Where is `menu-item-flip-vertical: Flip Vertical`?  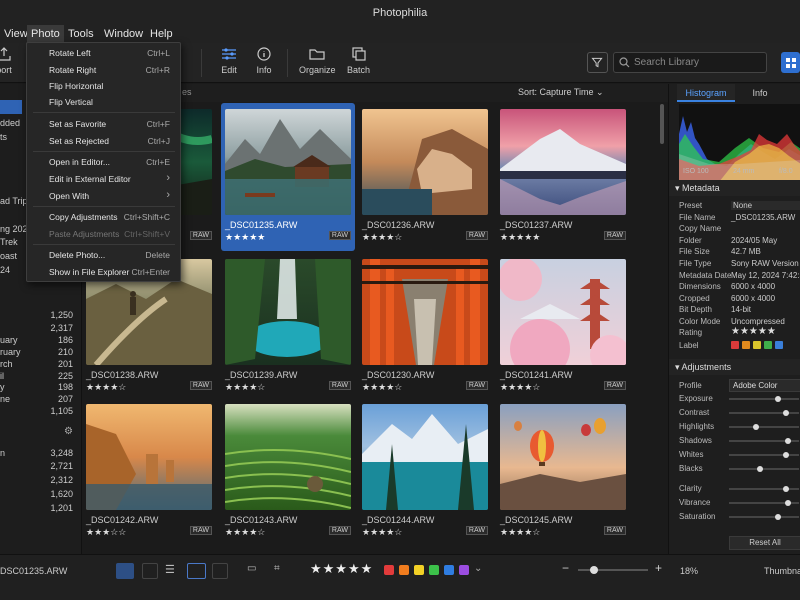 menu-item-flip-vertical: Flip Vertical is located at coordinates (71, 102).